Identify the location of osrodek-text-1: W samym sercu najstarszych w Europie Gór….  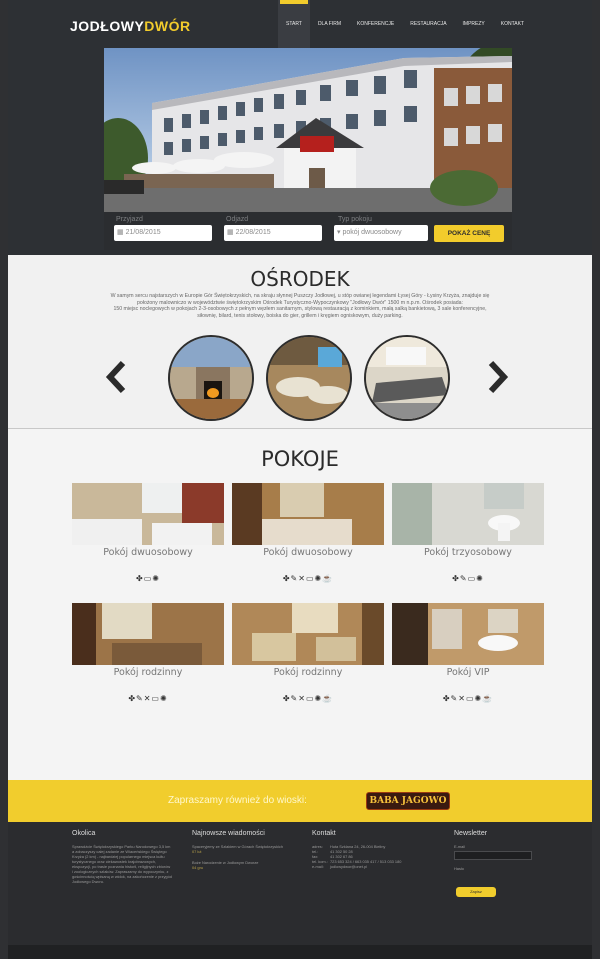
(300, 296).